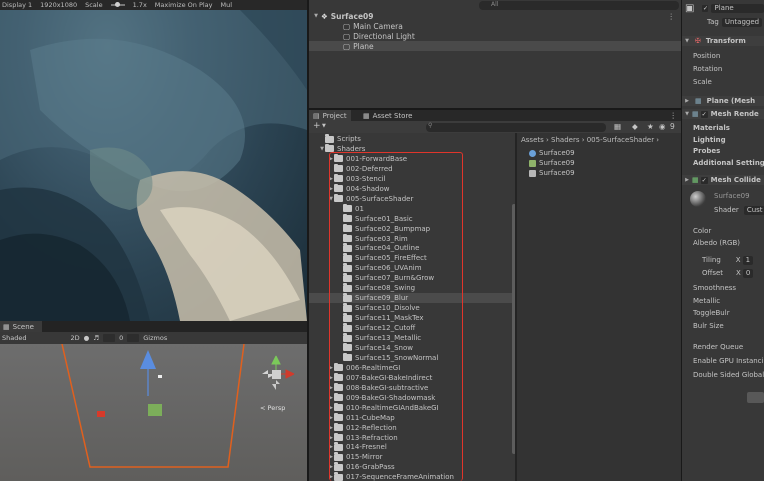  I want to click on offset-x-label: X, so click(738, 273).